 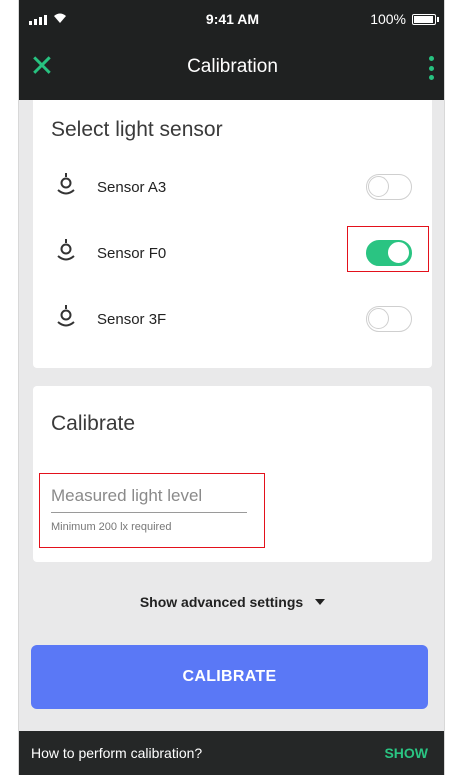 I want to click on page-title: Calibration, so click(x=232, y=66).